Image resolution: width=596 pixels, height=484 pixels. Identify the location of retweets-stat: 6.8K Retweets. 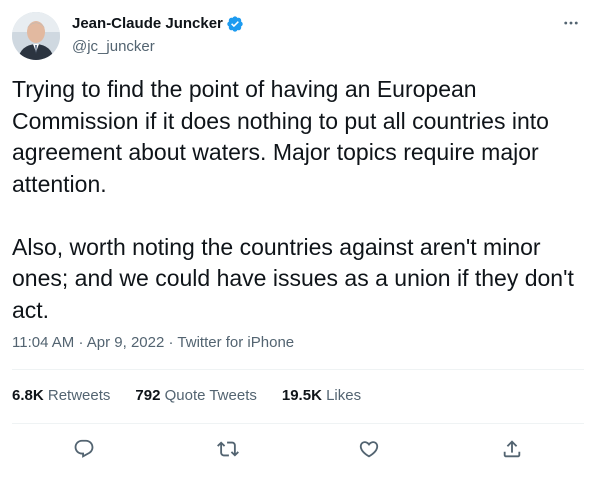
(61, 396).